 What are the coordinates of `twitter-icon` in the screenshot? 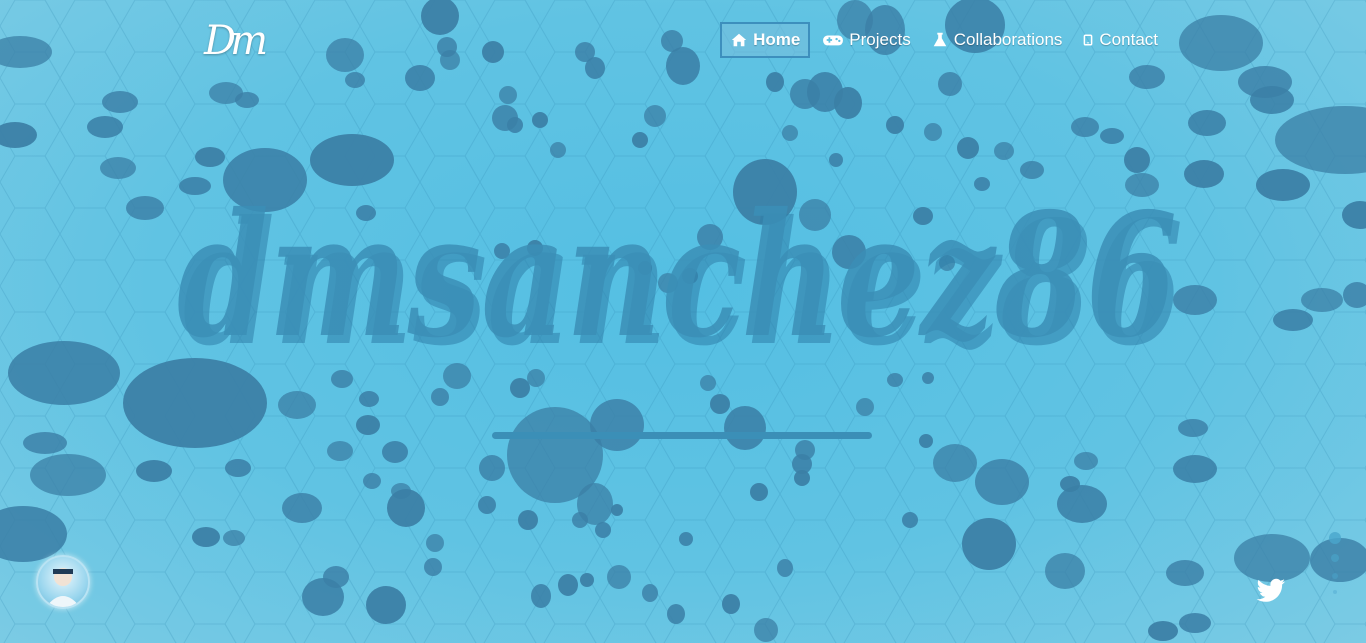 It's located at (1271, 591).